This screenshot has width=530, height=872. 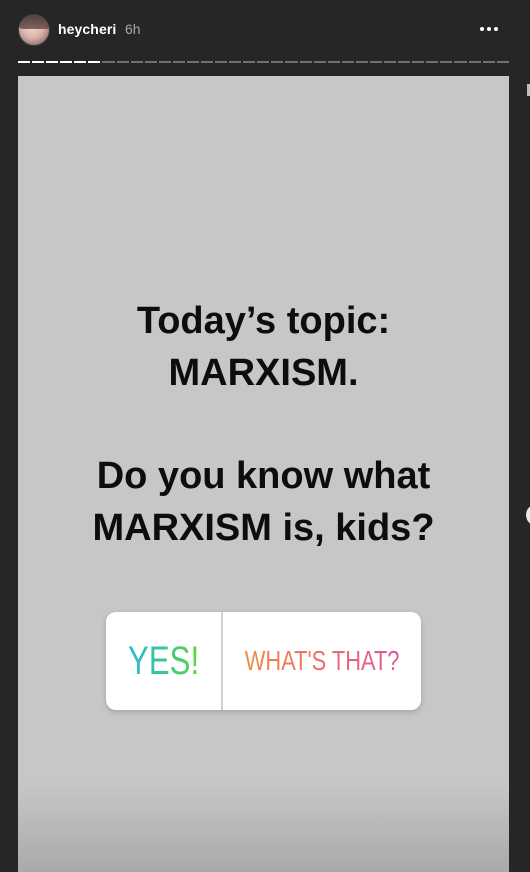 I want to click on story-progress-bar, so click(x=263, y=62).